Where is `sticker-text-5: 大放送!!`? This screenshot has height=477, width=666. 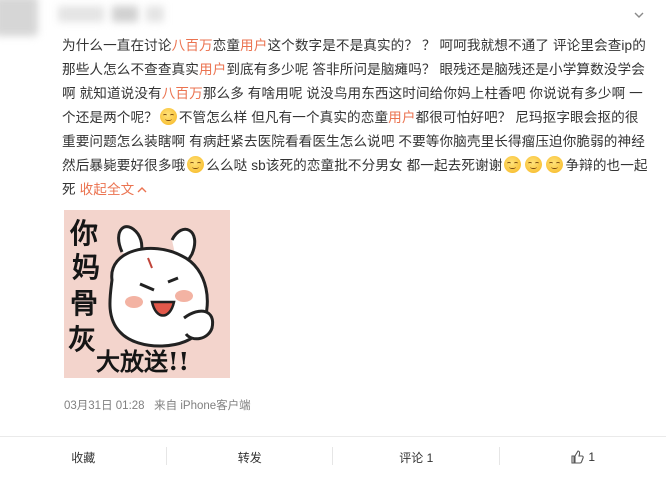
sticker-text-5: 大放送!! is located at coordinates (143, 361).